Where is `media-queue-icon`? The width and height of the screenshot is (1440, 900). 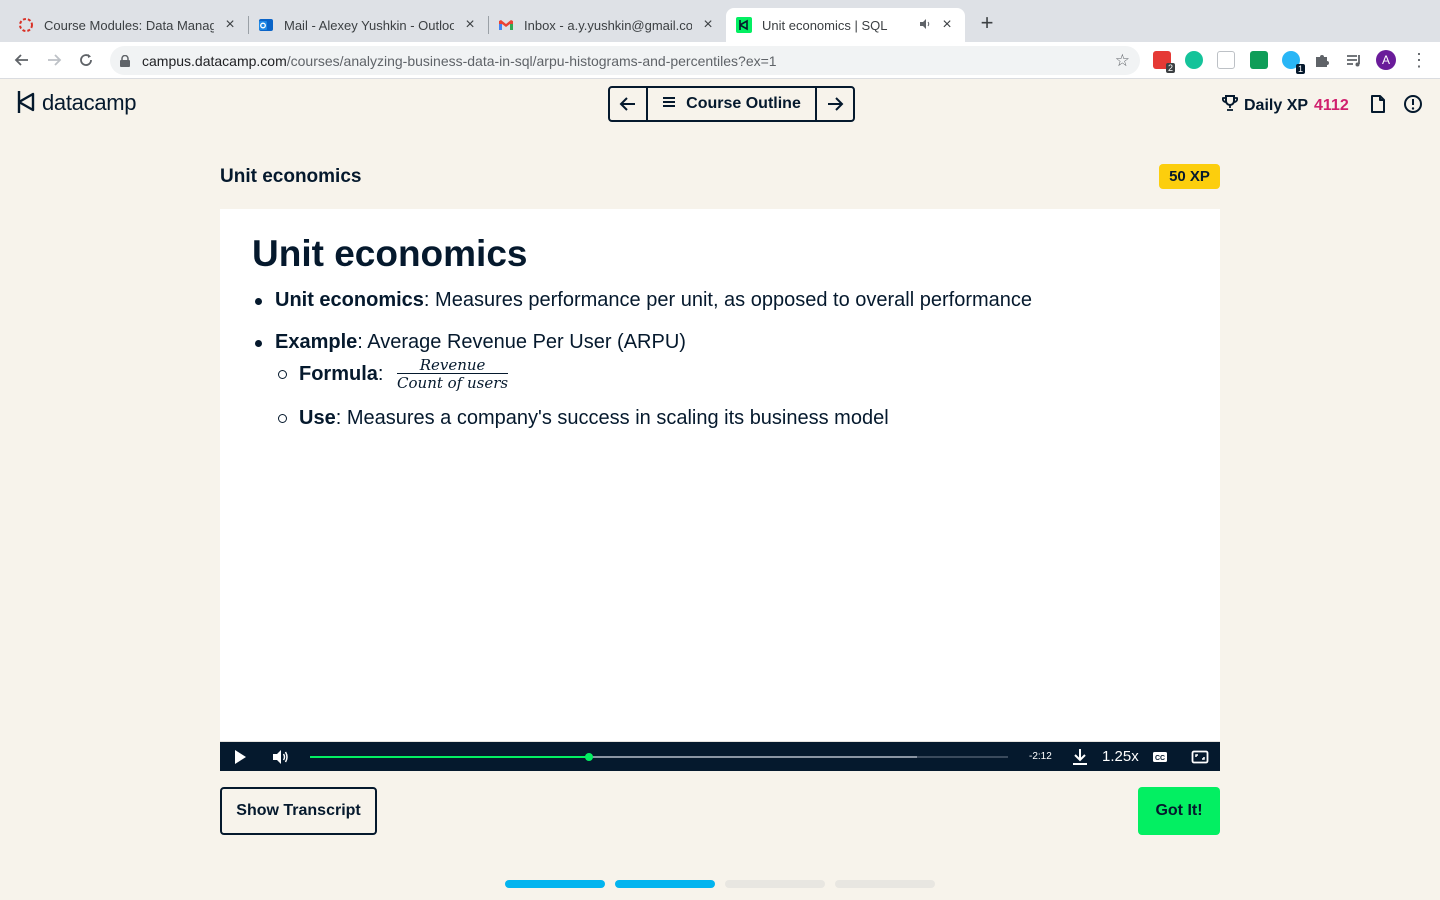
media-queue-icon is located at coordinates (1354, 60).